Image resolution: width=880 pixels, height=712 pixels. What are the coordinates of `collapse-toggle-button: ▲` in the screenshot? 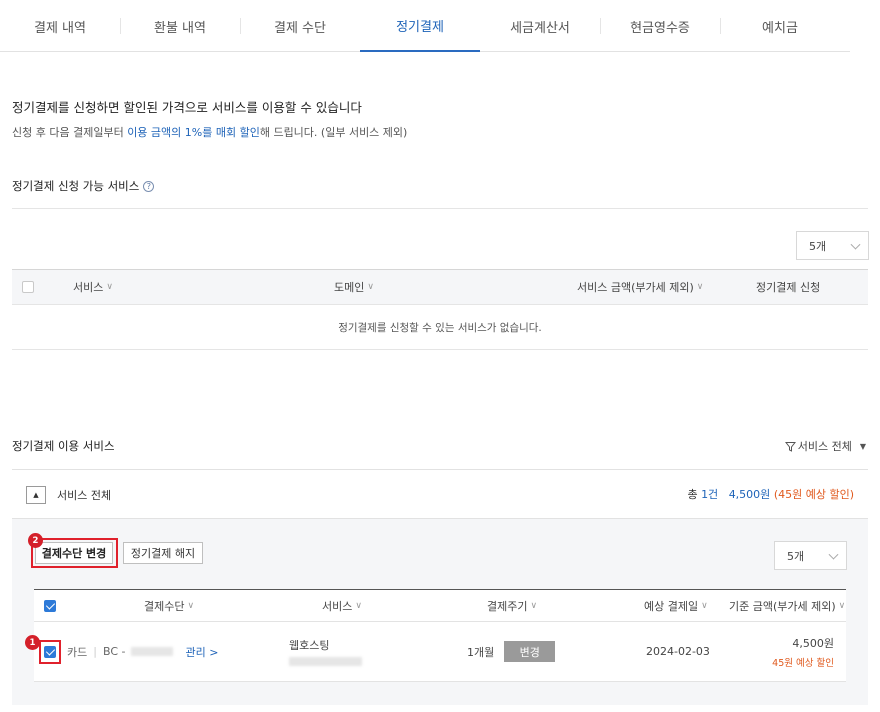 It's located at (36, 495).